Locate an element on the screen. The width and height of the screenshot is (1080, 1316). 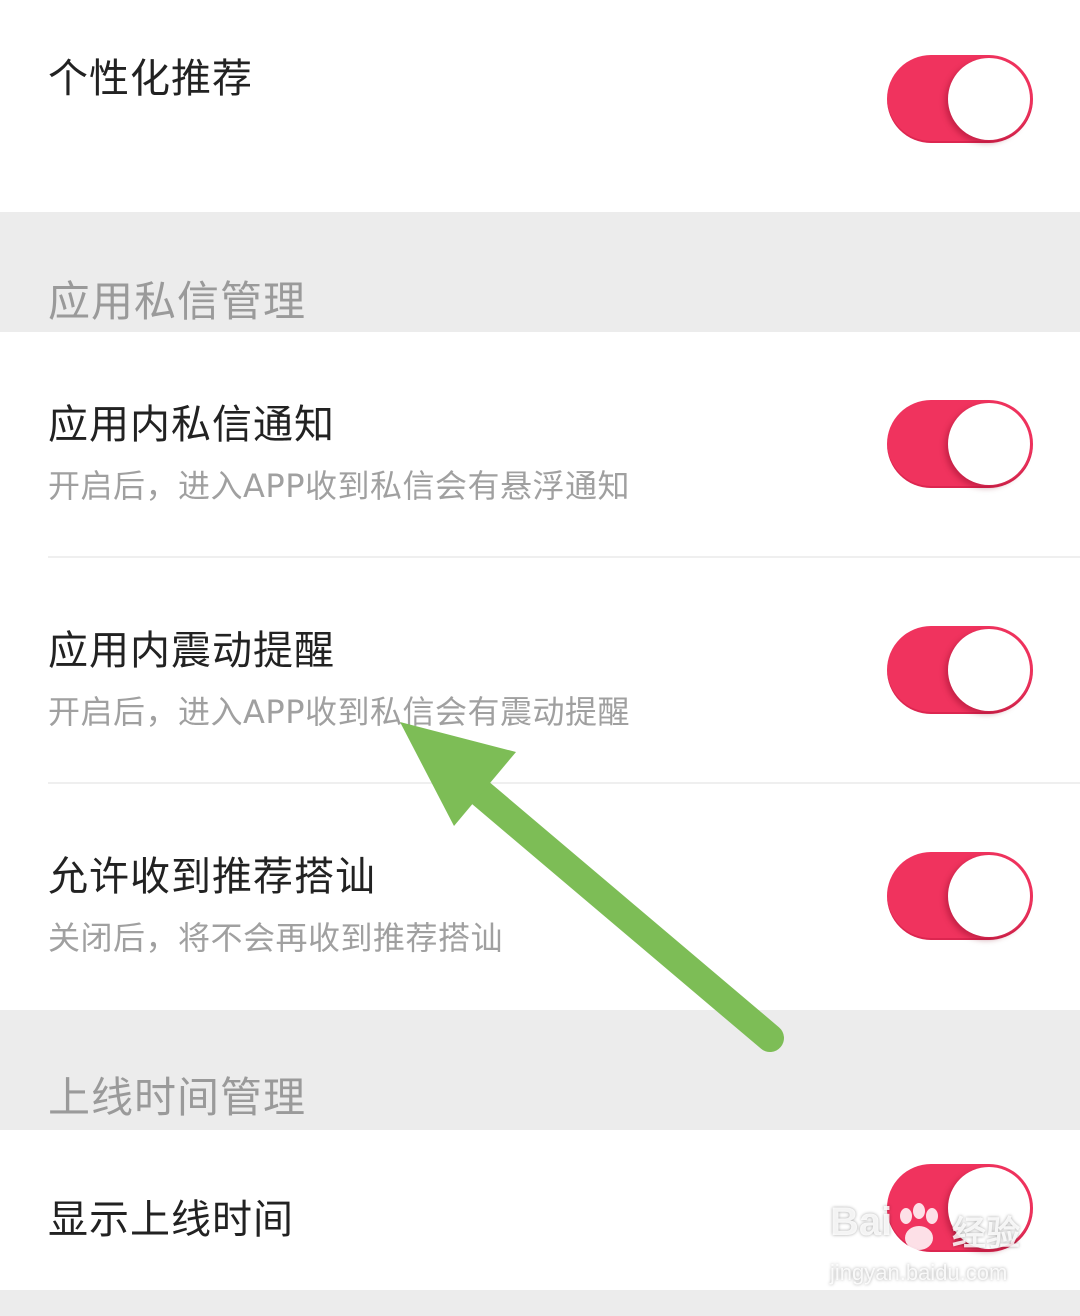
watermark-logo-suffix: 经验 is located at coordinates (986, 1234).